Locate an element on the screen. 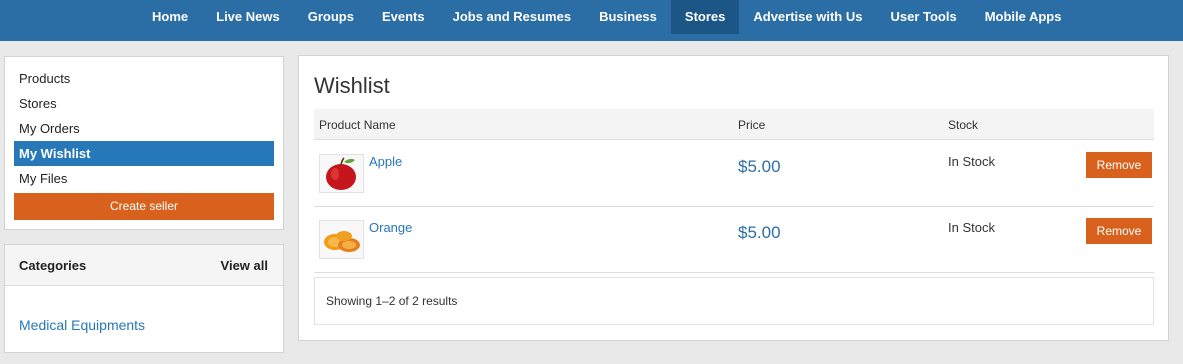 This screenshot has height=364, width=1183. view-all-link: View all is located at coordinates (244, 265).